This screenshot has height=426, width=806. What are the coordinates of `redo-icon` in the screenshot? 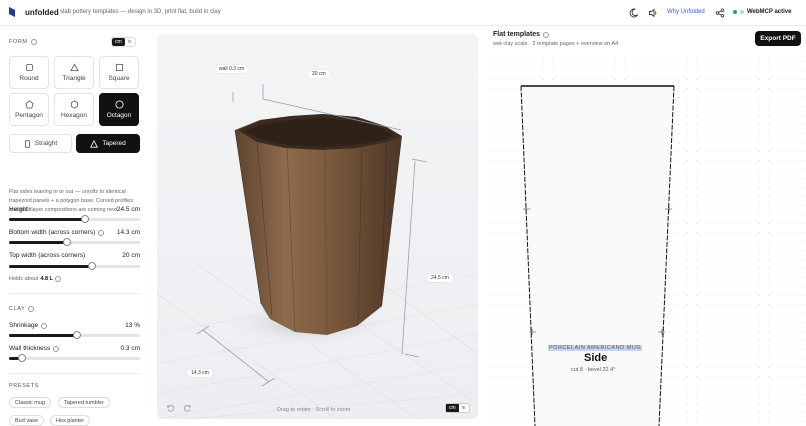 It's located at (188, 408).